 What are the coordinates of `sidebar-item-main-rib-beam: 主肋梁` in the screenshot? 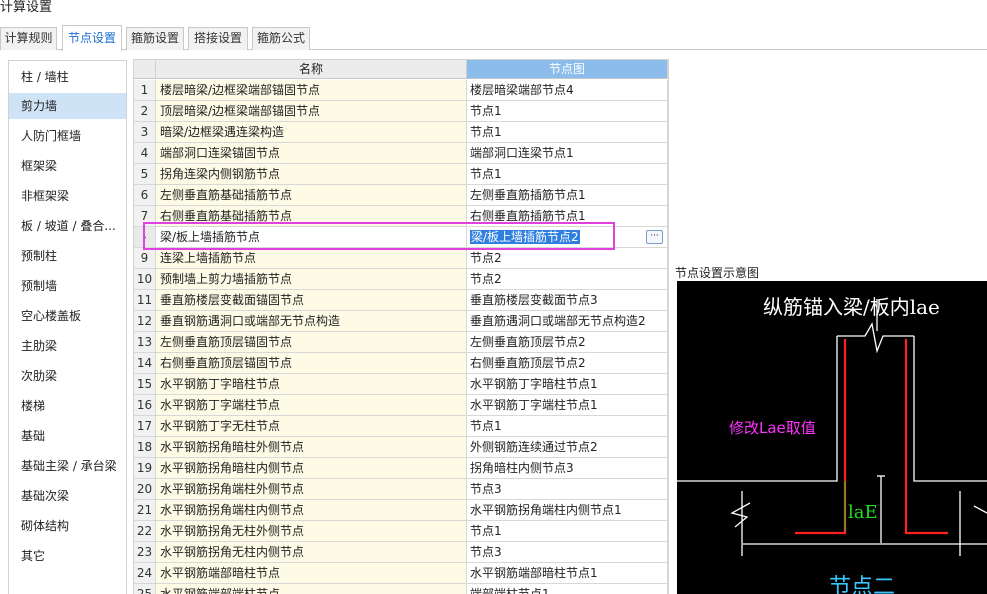 It's located at (67, 346).